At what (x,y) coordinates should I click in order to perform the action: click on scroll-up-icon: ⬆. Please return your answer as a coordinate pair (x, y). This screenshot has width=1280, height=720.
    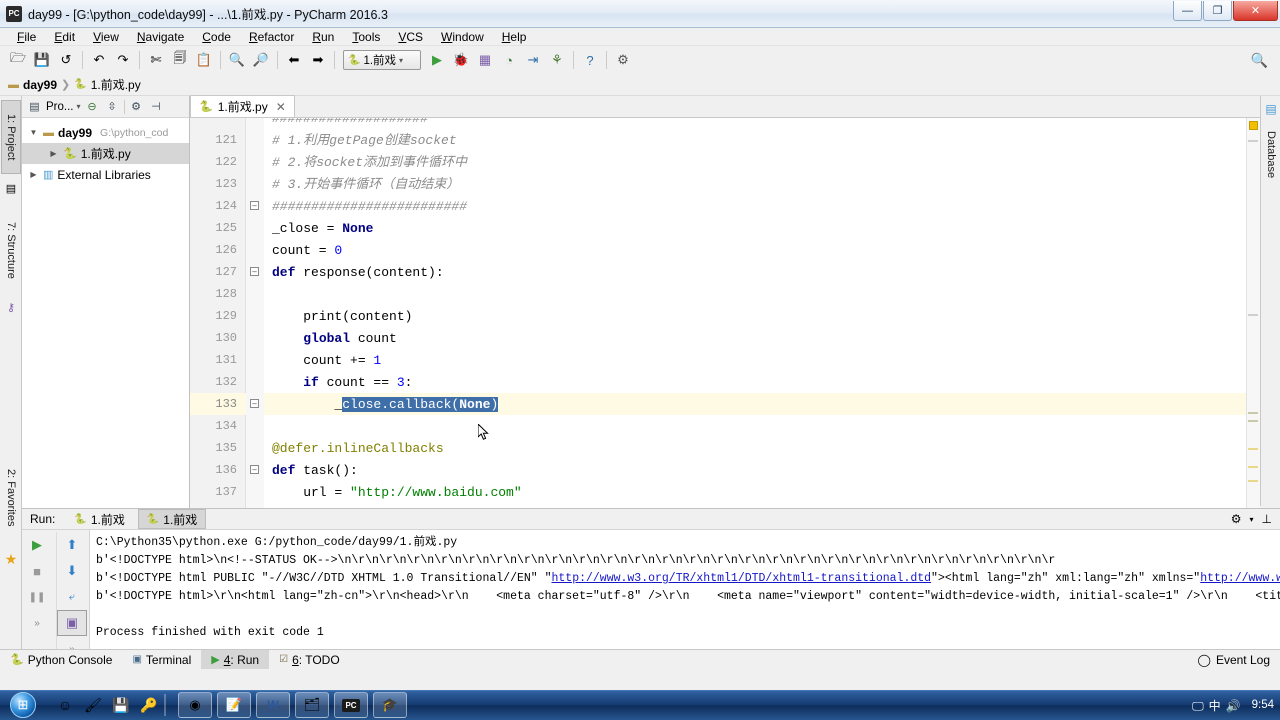
    Looking at the image, I should click on (72, 545).